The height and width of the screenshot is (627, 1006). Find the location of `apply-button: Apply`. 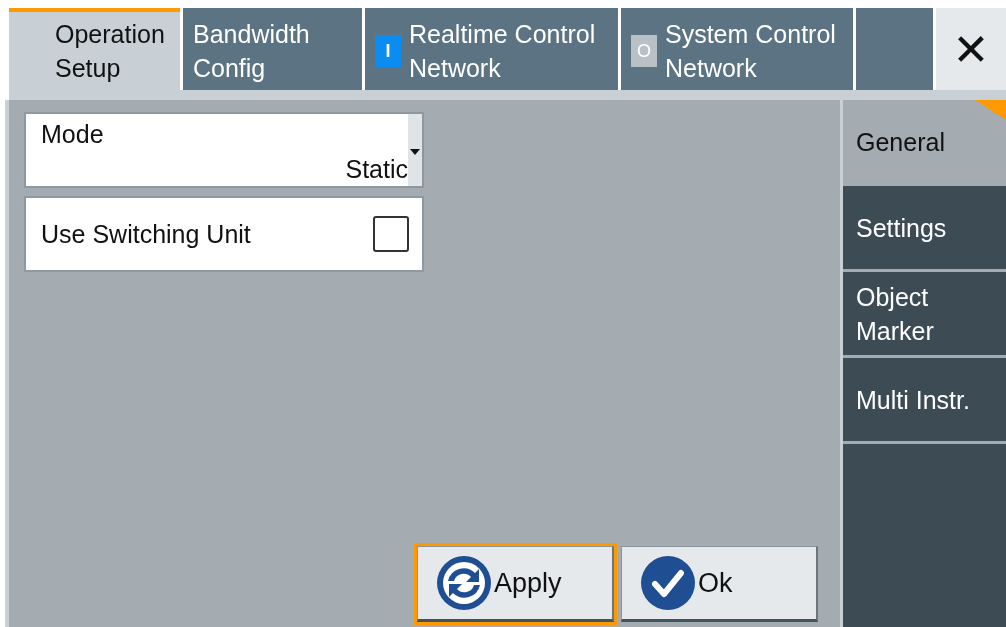

apply-button: Apply is located at coordinates (515, 584).